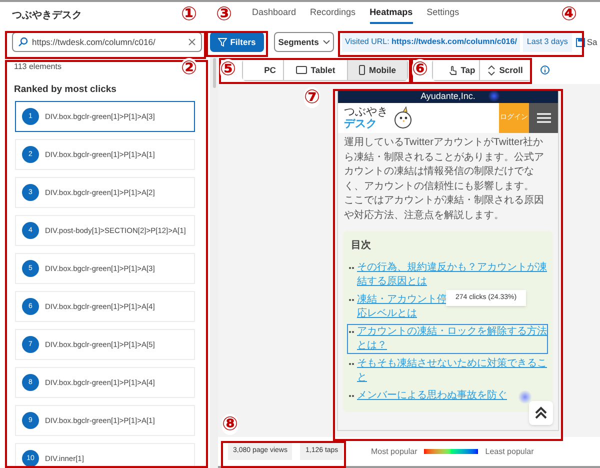 The height and width of the screenshot is (468, 600). I want to click on scroll-top-button, so click(541, 413).